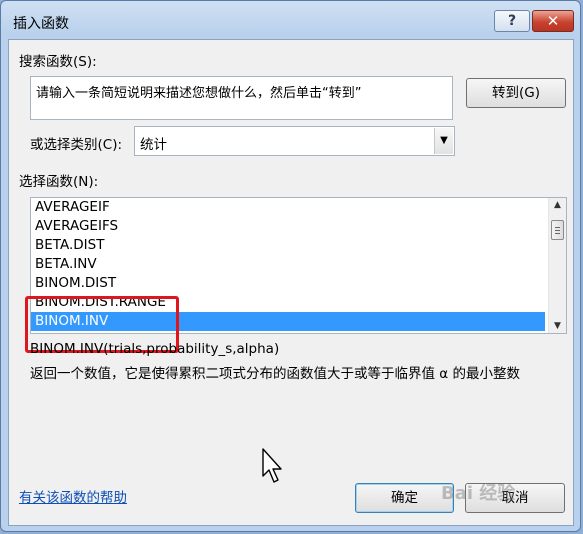 The width and height of the screenshot is (583, 534). I want to click on search-label: 搜索函数(S):, so click(58, 62).